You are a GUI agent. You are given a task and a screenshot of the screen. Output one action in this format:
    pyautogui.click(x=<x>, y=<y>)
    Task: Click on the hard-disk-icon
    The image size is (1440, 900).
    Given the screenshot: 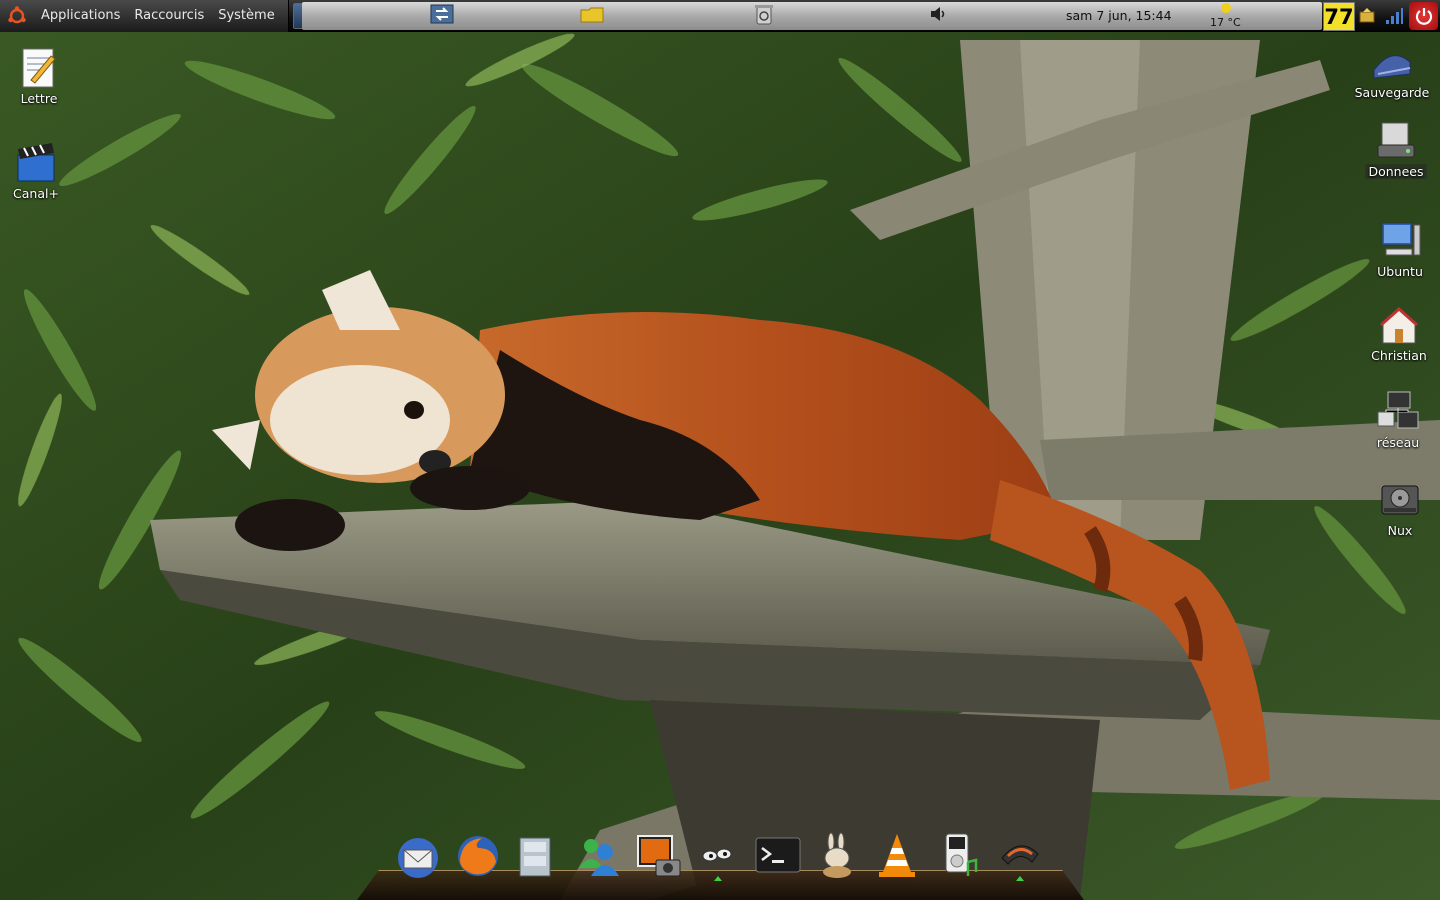 What is the action you would take?
    pyautogui.click(x=1400, y=500)
    